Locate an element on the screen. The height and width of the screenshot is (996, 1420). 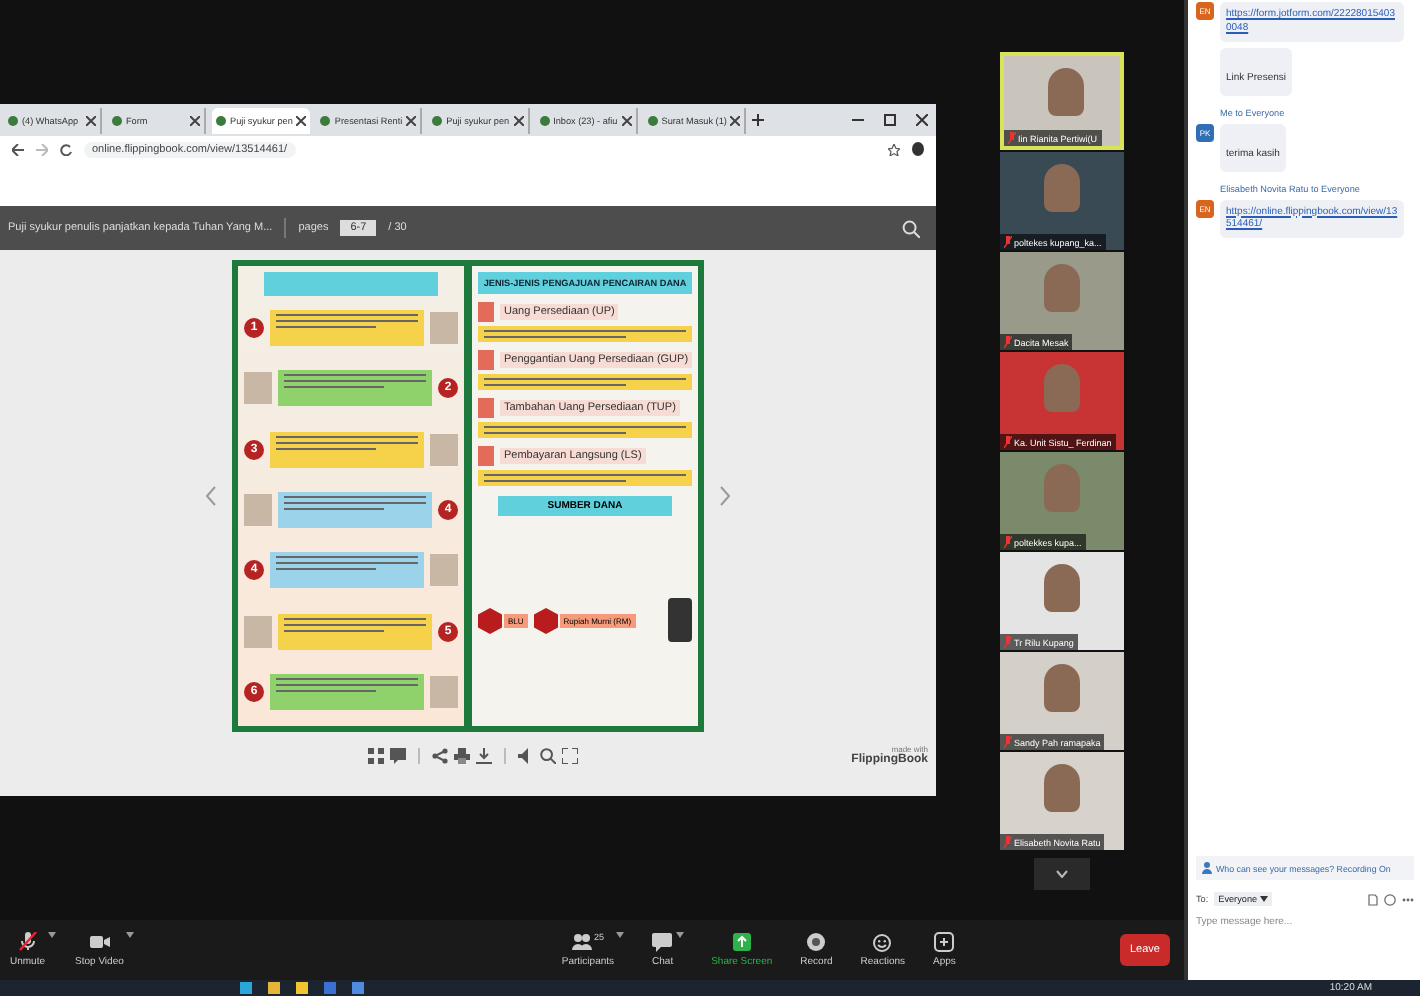
star-icon is located at coordinates (894, 149).